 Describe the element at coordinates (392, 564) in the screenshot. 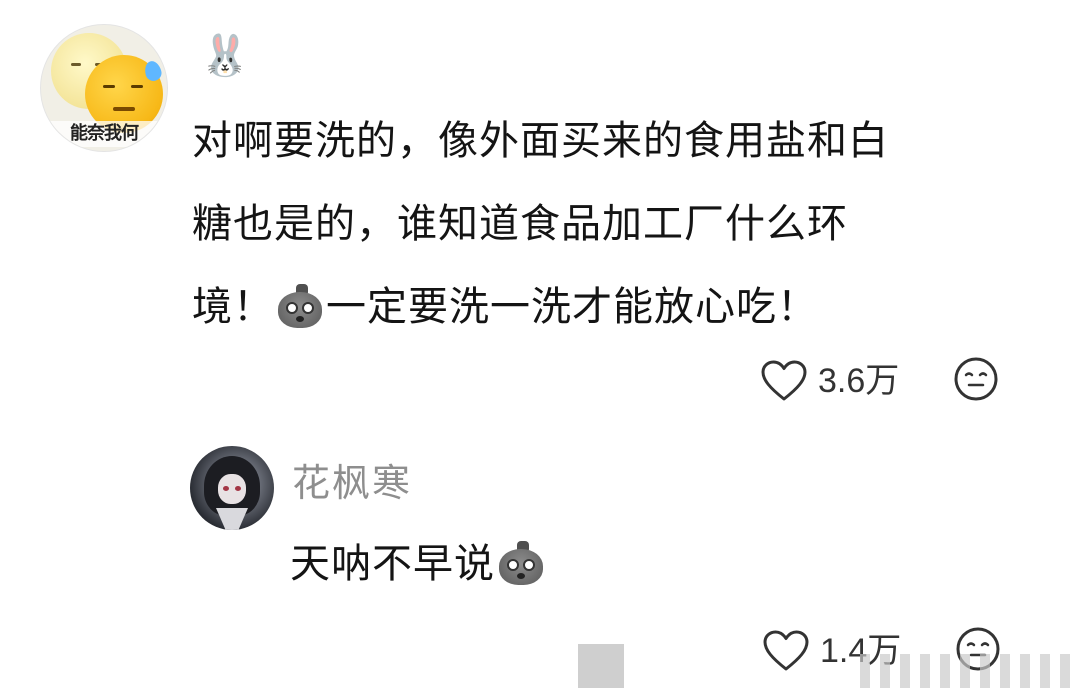

I see `reply-text-content: 天呐不早说` at that location.